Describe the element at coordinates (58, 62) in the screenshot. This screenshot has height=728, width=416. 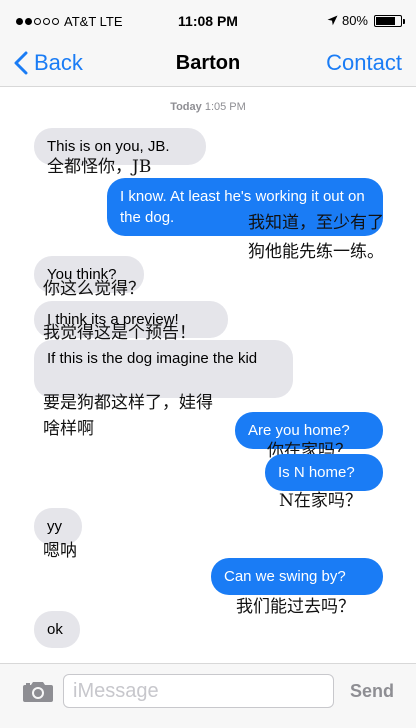
I see `back-label: Back` at that location.